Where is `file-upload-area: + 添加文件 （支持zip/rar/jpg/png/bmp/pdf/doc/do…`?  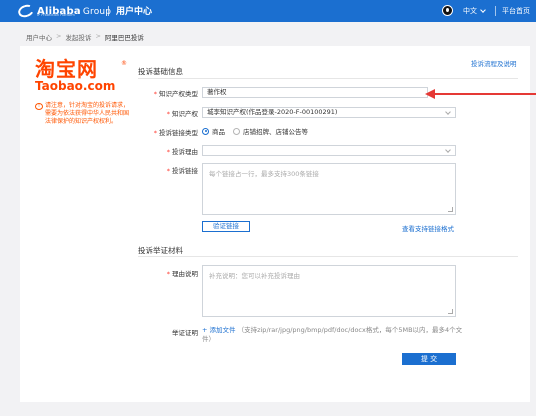 file-upload-area: + 添加文件 （支持zip/rar/jpg/png/bmp/pdf/doc/do… is located at coordinates (333, 335).